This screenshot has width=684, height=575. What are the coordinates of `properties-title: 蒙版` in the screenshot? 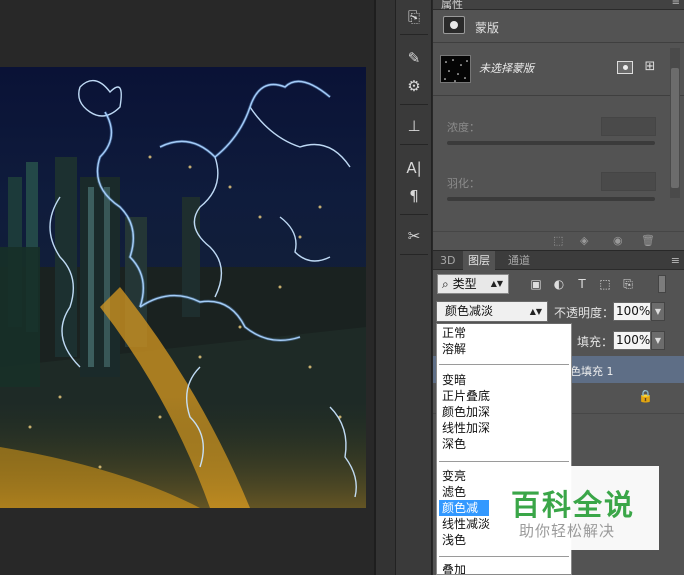 It's located at (487, 28).